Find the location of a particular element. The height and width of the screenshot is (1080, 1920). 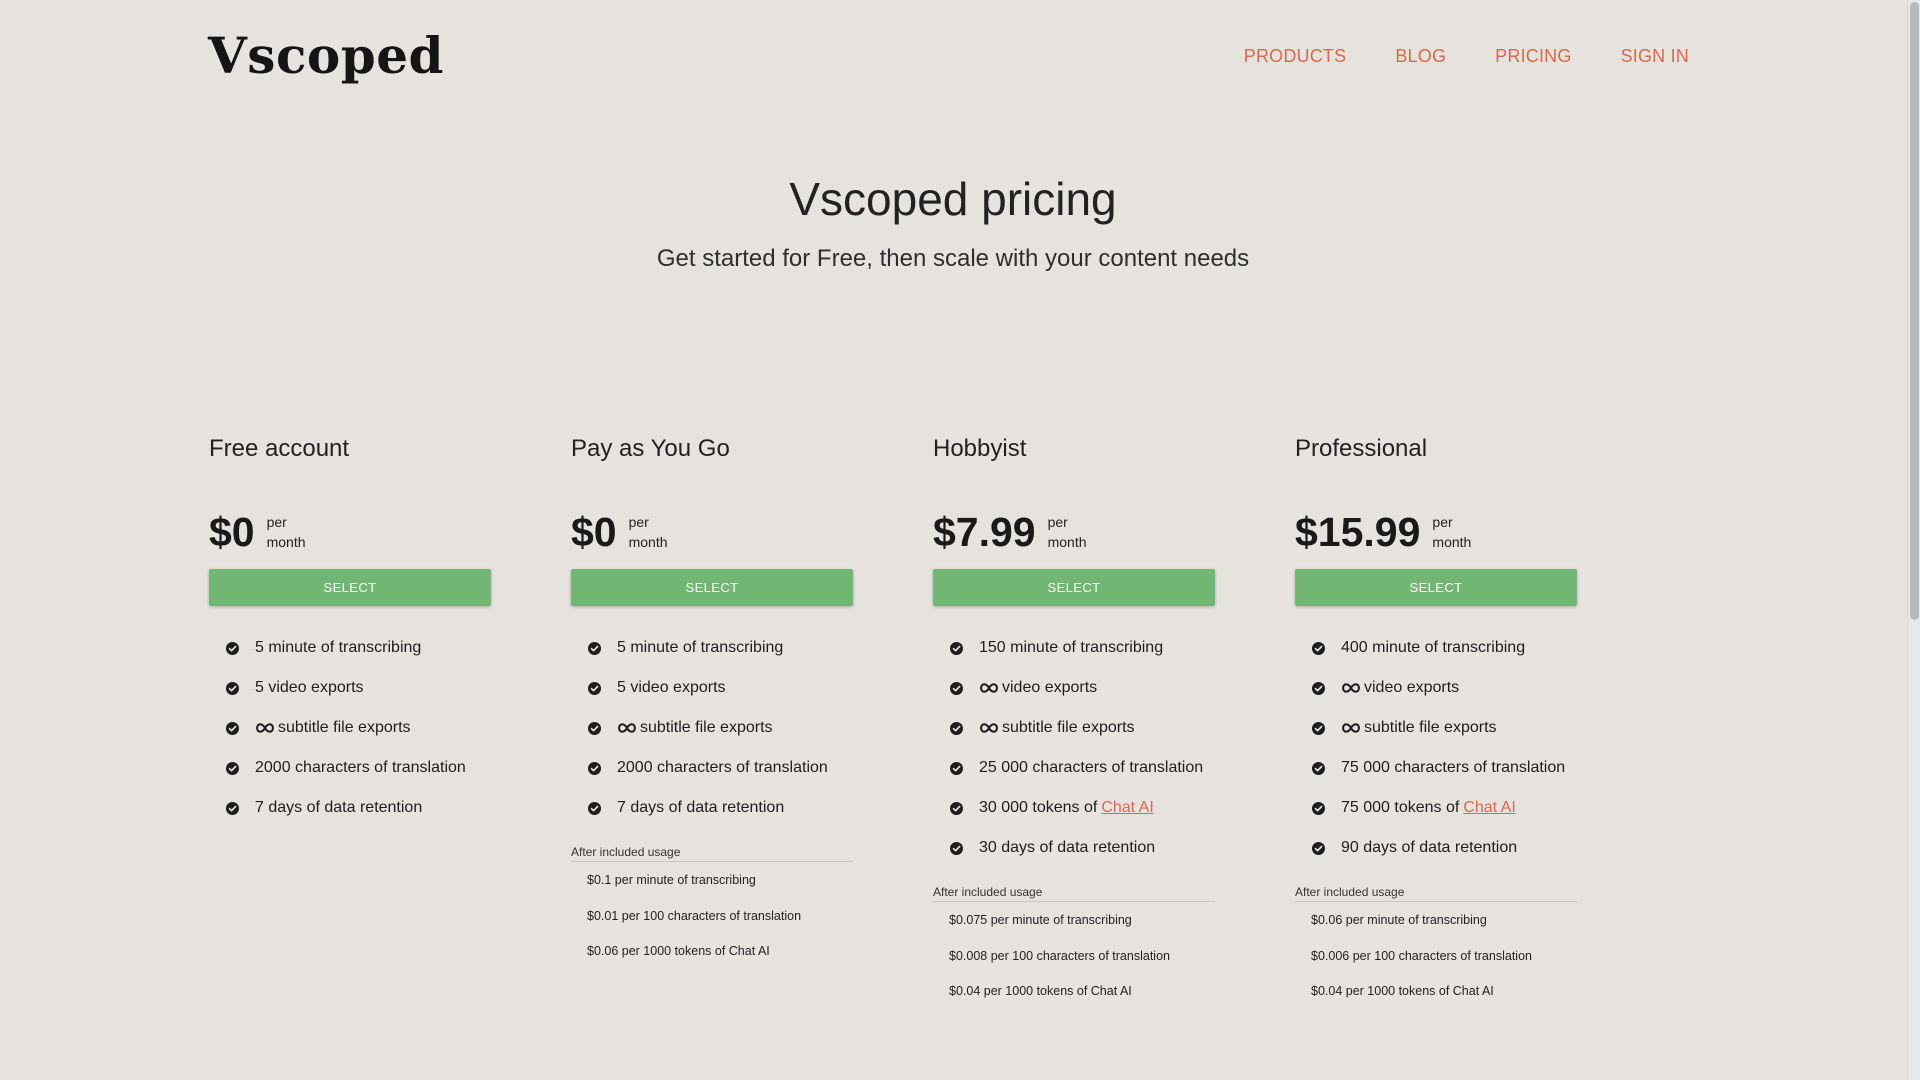

feature-item: video exports is located at coordinates (1436, 688).